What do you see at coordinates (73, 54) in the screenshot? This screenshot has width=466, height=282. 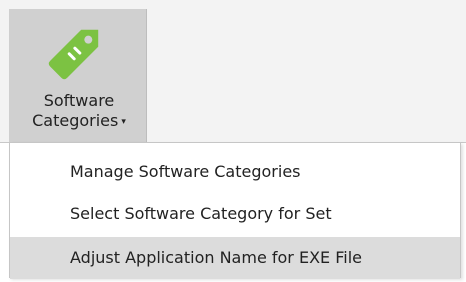 I see `tag-icon` at bounding box center [73, 54].